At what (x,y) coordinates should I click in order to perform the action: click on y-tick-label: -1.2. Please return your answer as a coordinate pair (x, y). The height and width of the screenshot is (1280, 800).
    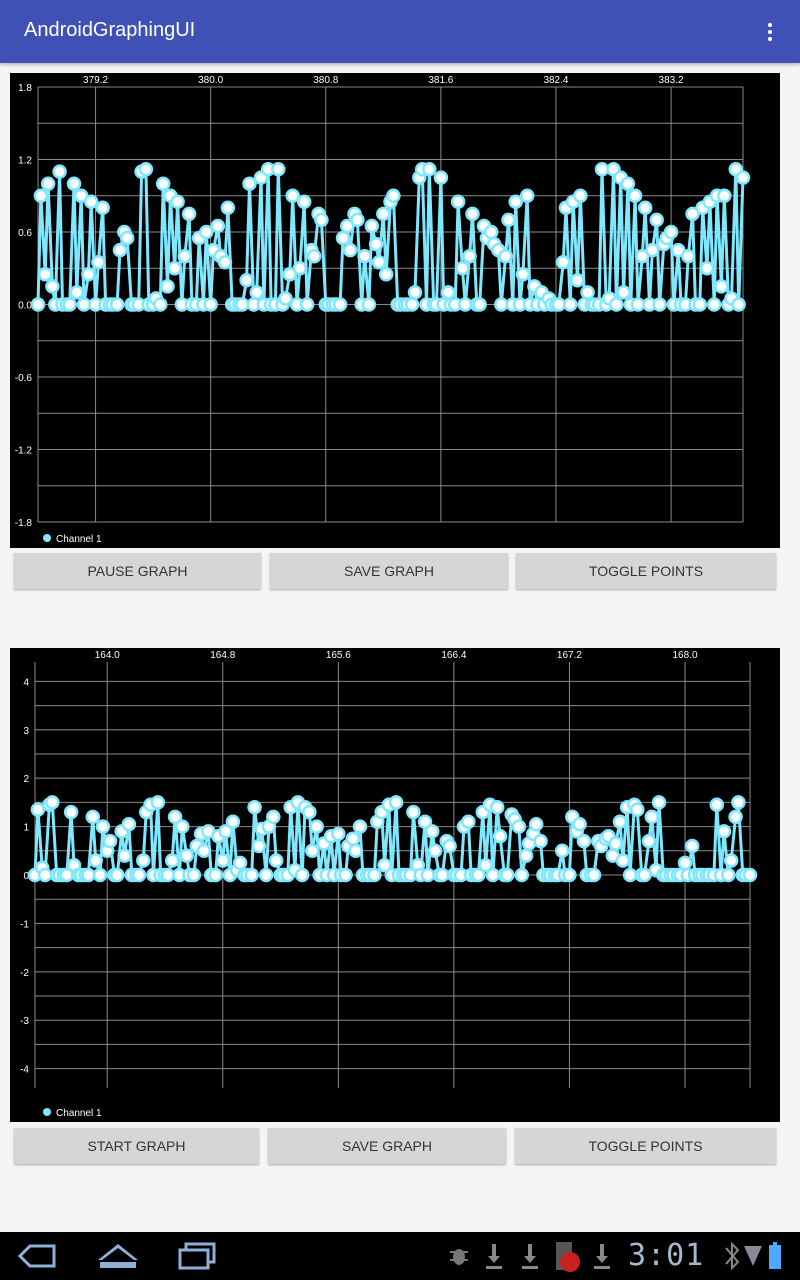
    Looking at the image, I should click on (24, 451).